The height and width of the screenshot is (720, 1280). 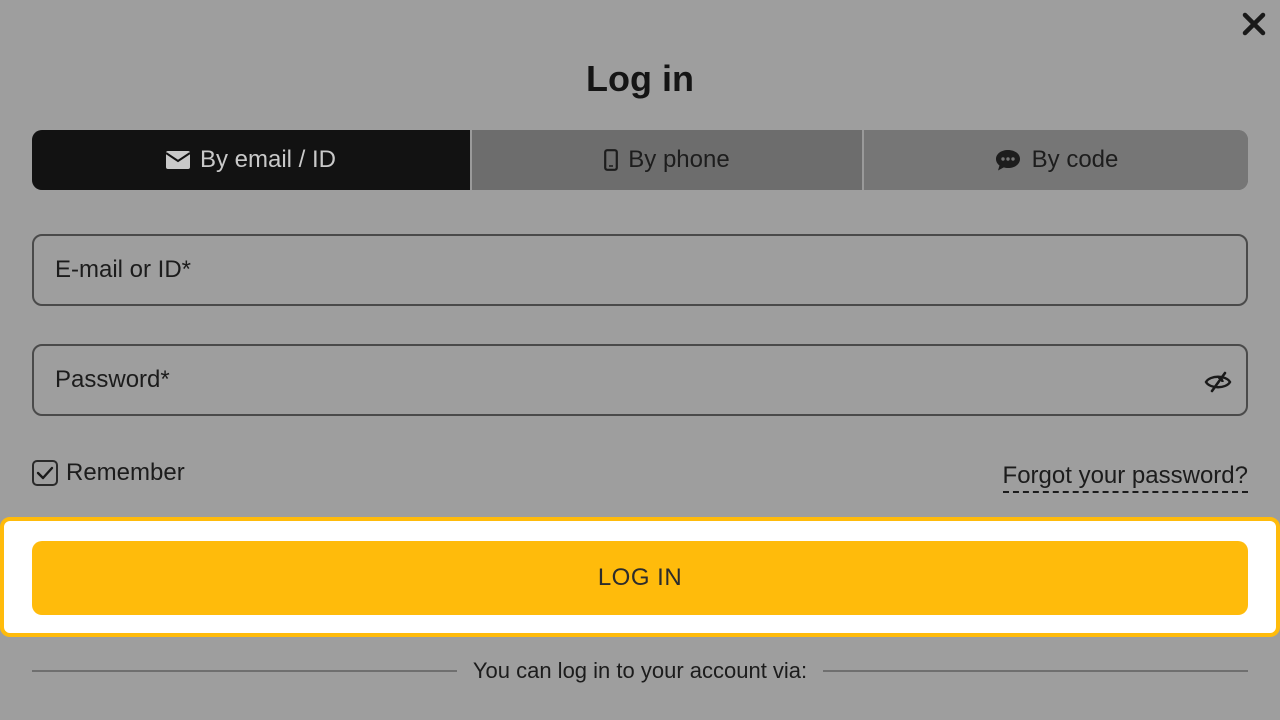 I want to click on close-button, so click(x=1254, y=24).